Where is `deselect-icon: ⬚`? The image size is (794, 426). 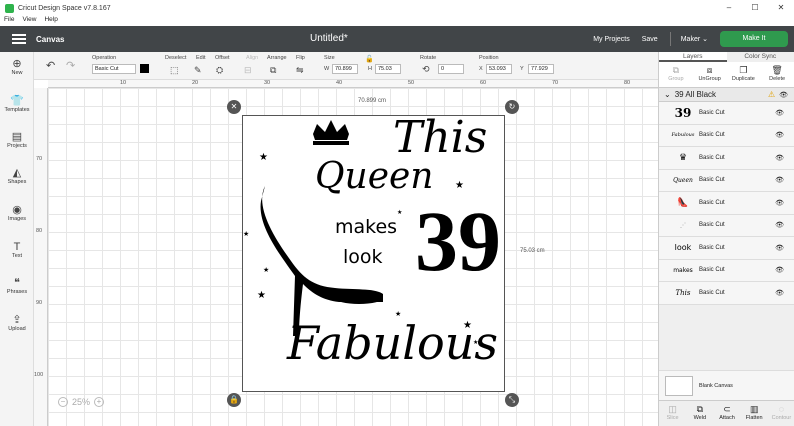
deselect-icon: ⬚ is located at coordinates (174, 70).